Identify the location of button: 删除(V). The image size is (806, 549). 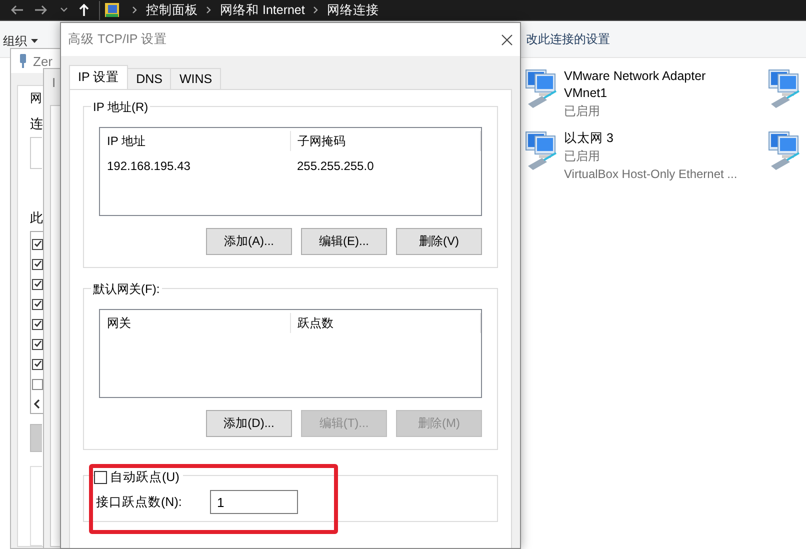
(439, 241).